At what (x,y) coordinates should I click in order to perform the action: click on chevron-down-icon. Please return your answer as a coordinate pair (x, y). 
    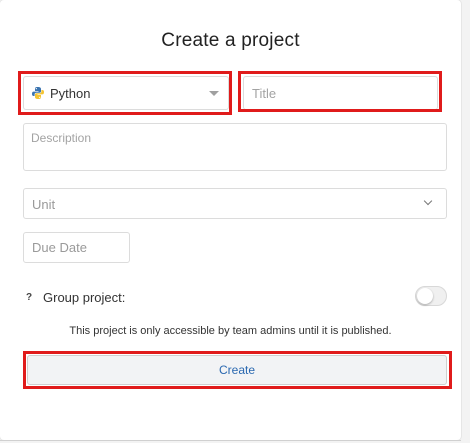
    Looking at the image, I should click on (428, 201).